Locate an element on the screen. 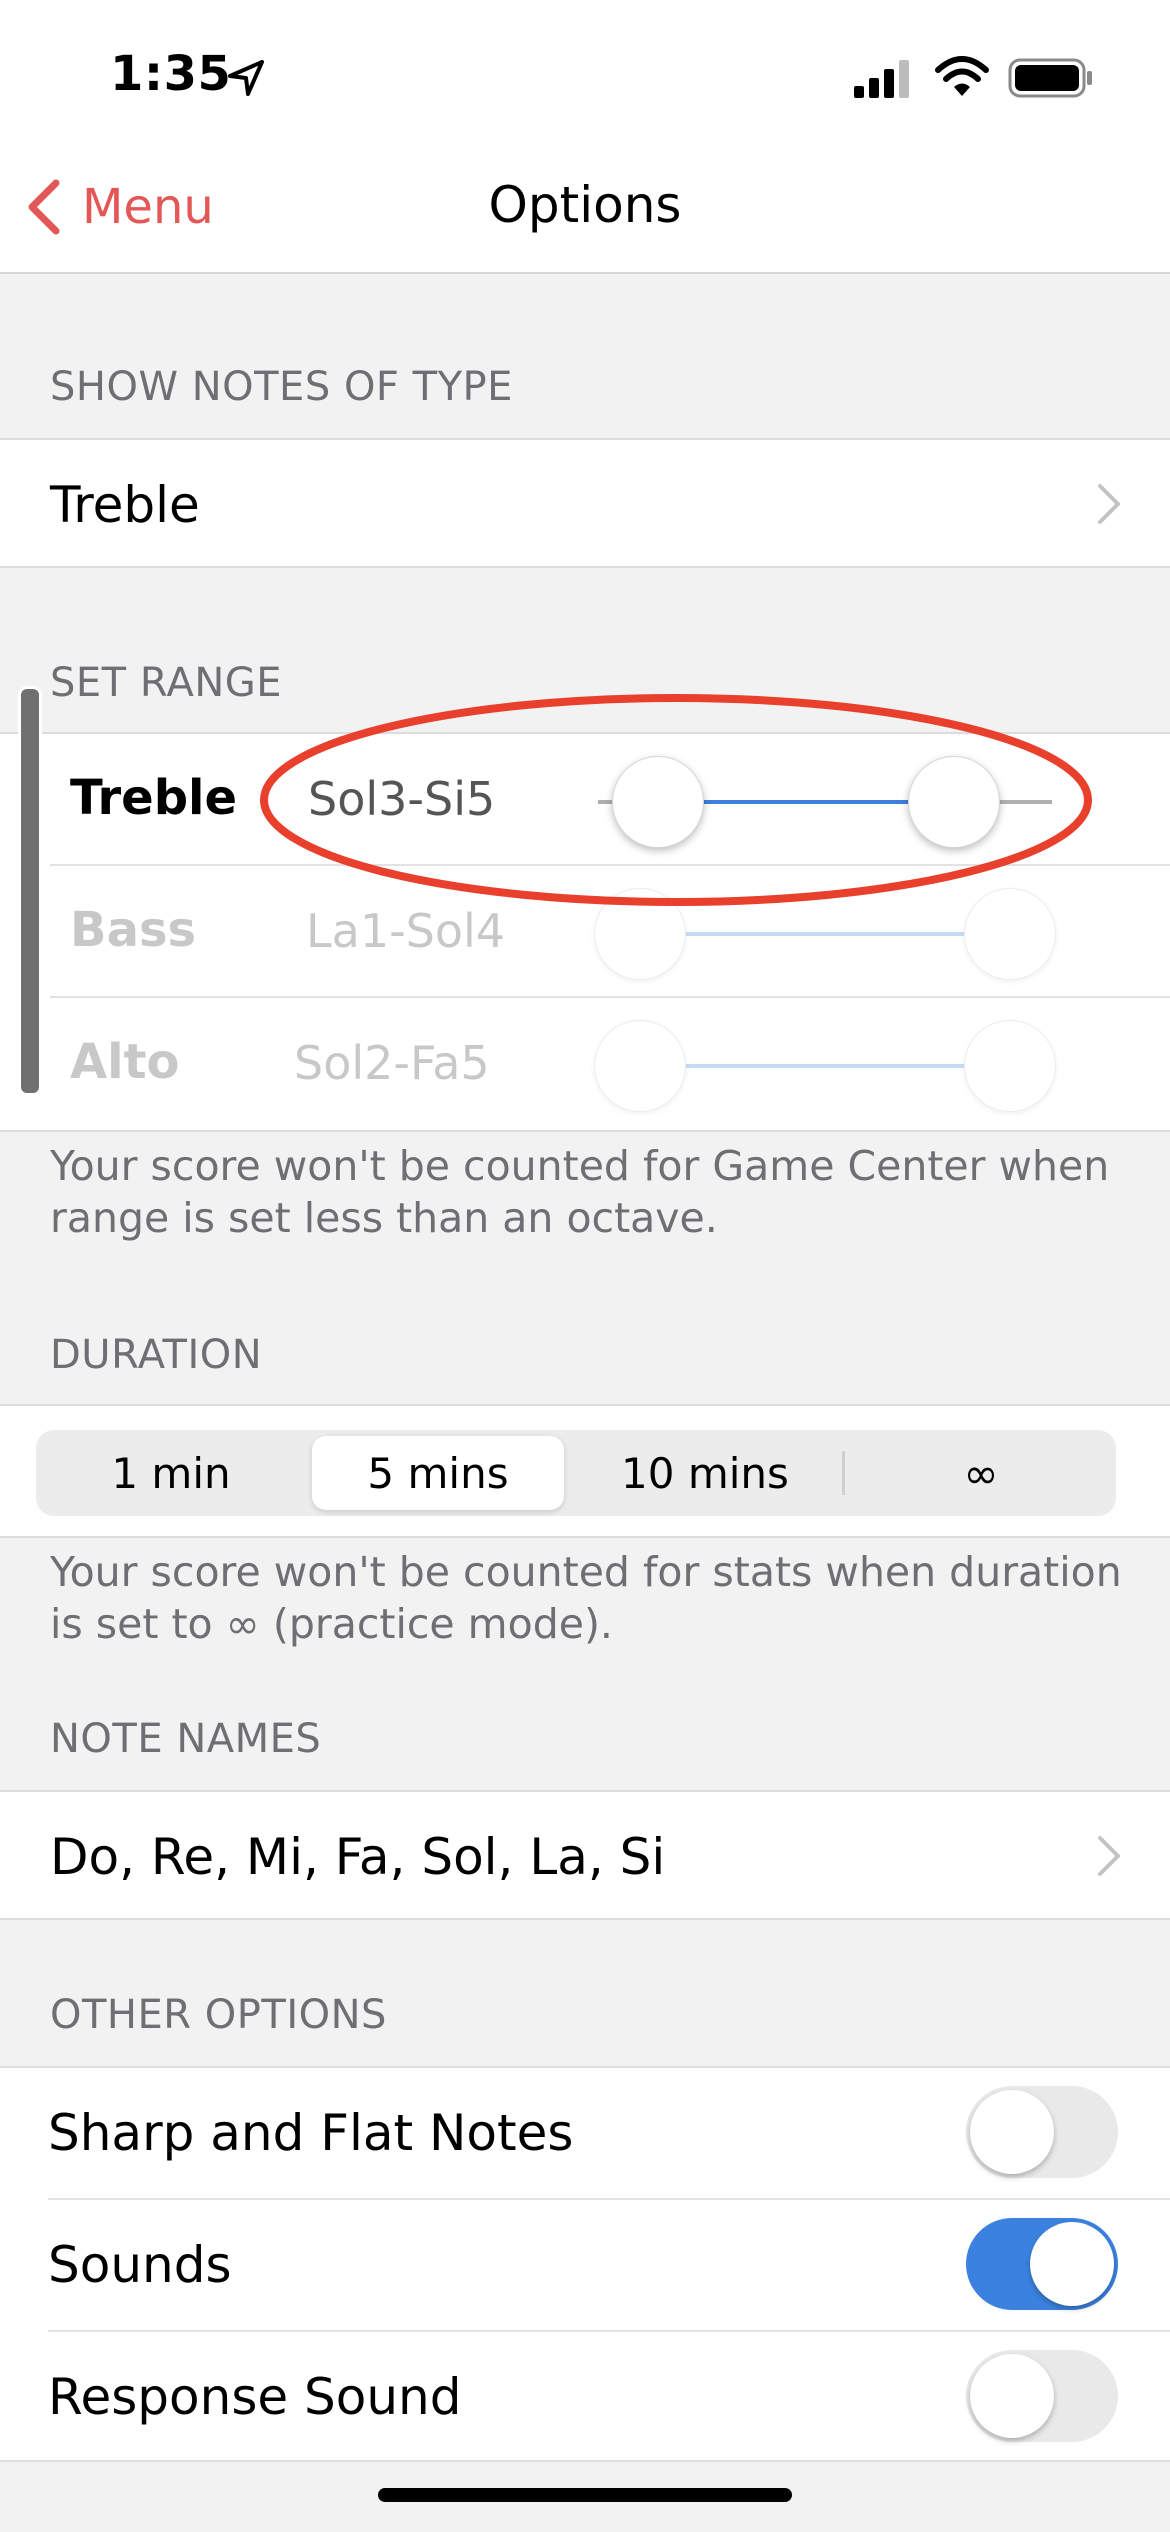 This screenshot has width=1170, height=2532. range-label-bass: Bass is located at coordinates (133, 930).